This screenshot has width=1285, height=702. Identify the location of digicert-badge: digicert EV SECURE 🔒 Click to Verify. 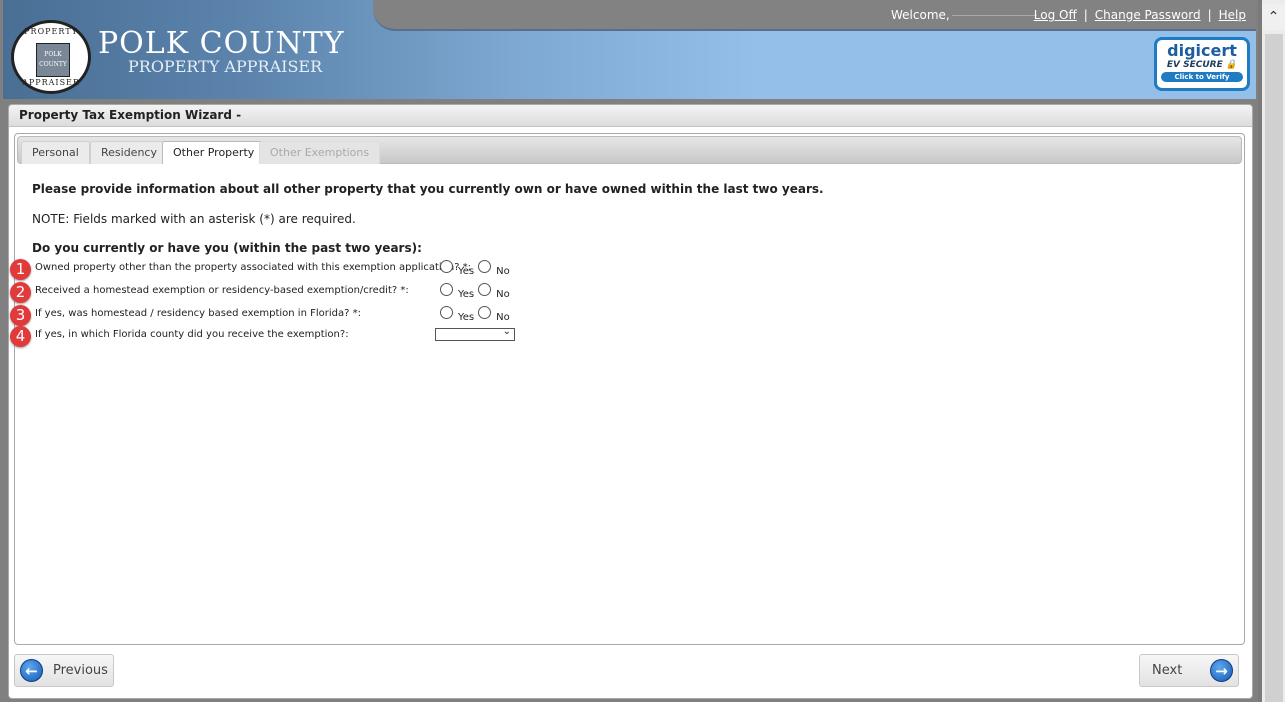
(1202, 64).